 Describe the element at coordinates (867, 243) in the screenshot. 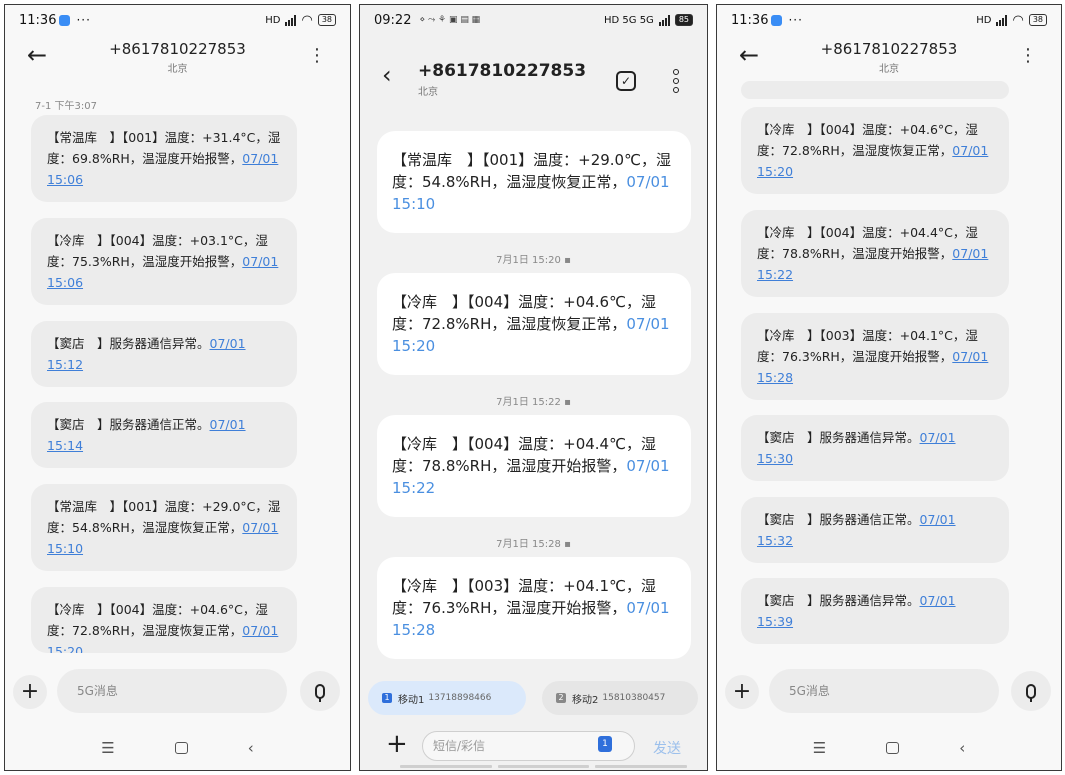

I see `message-text: 【冷库 】【004】温度：+04.4°C，湿度：78.8%RH，温湿度开始报警，` at that location.